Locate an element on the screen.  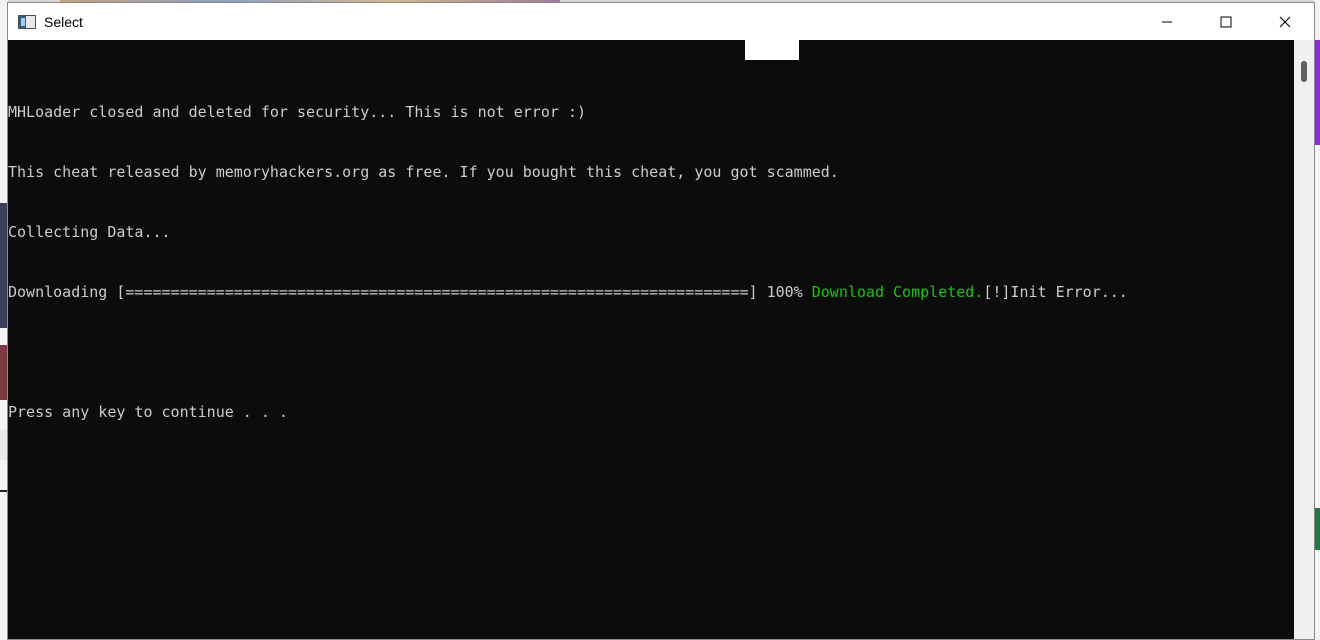
minimize-icon is located at coordinates (1166, 21).